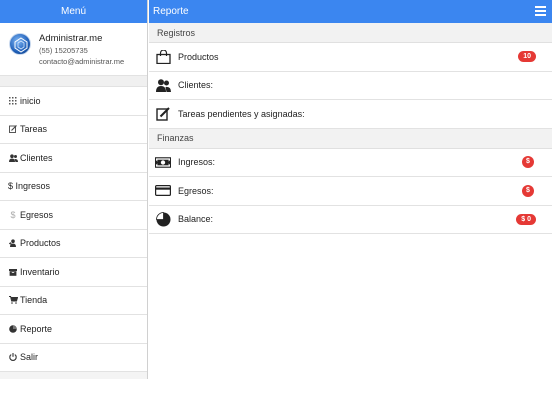 The image size is (552, 414). I want to click on page-title: Reporte, so click(171, 11).